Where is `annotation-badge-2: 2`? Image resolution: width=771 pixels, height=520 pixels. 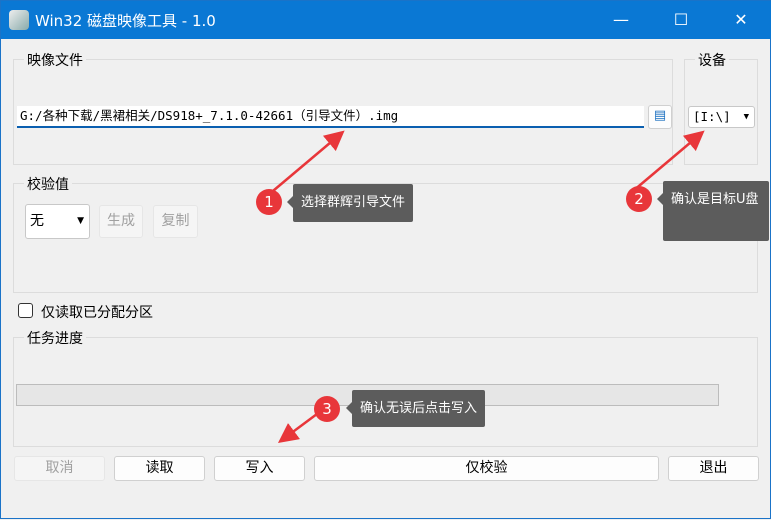
annotation-badge-2: 2 is located at coordinates (639, 199).